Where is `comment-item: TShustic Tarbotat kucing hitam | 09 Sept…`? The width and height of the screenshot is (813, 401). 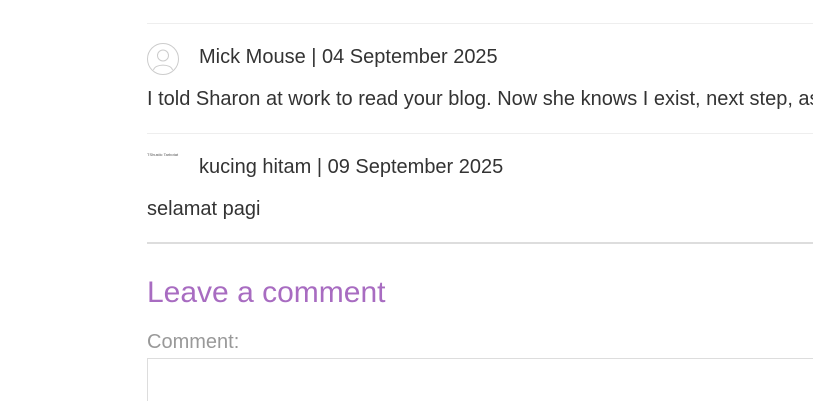
comment-item: TShustic Tarbotat kucing hitam | 09 Sept… is located at coordinates (480, 186).